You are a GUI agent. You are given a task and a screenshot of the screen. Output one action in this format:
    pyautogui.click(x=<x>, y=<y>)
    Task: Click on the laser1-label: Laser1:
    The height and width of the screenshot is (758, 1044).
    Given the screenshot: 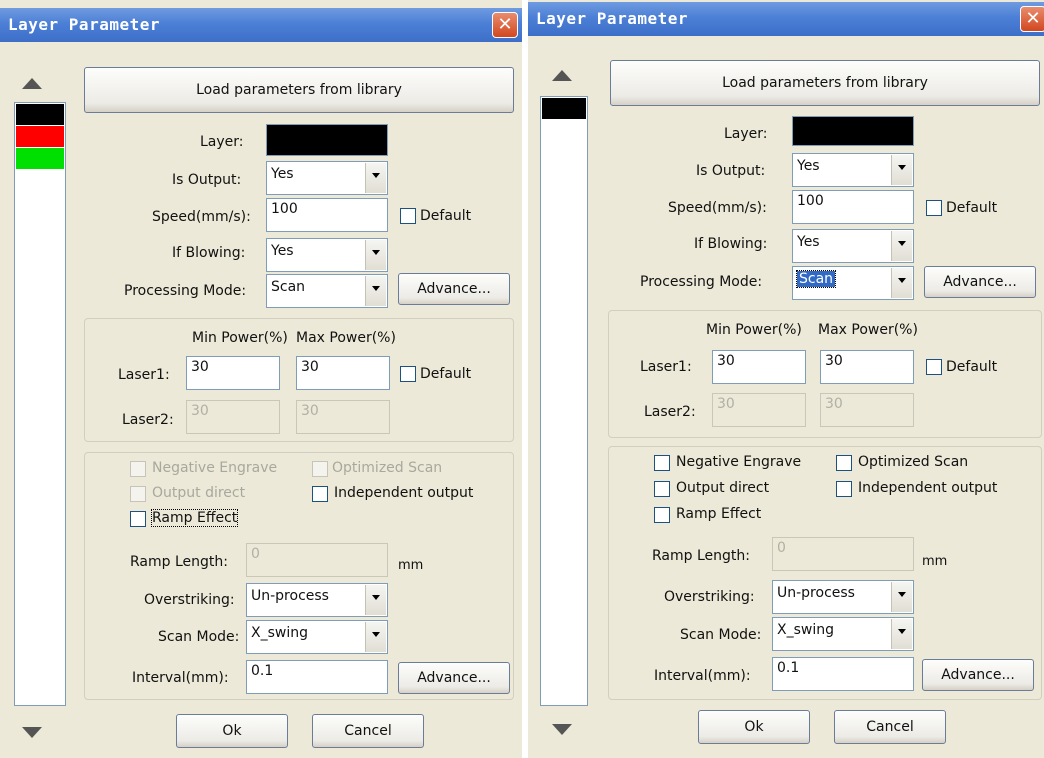 What is the action you would take?
    pyautogui.click(x=144, y=375)
    